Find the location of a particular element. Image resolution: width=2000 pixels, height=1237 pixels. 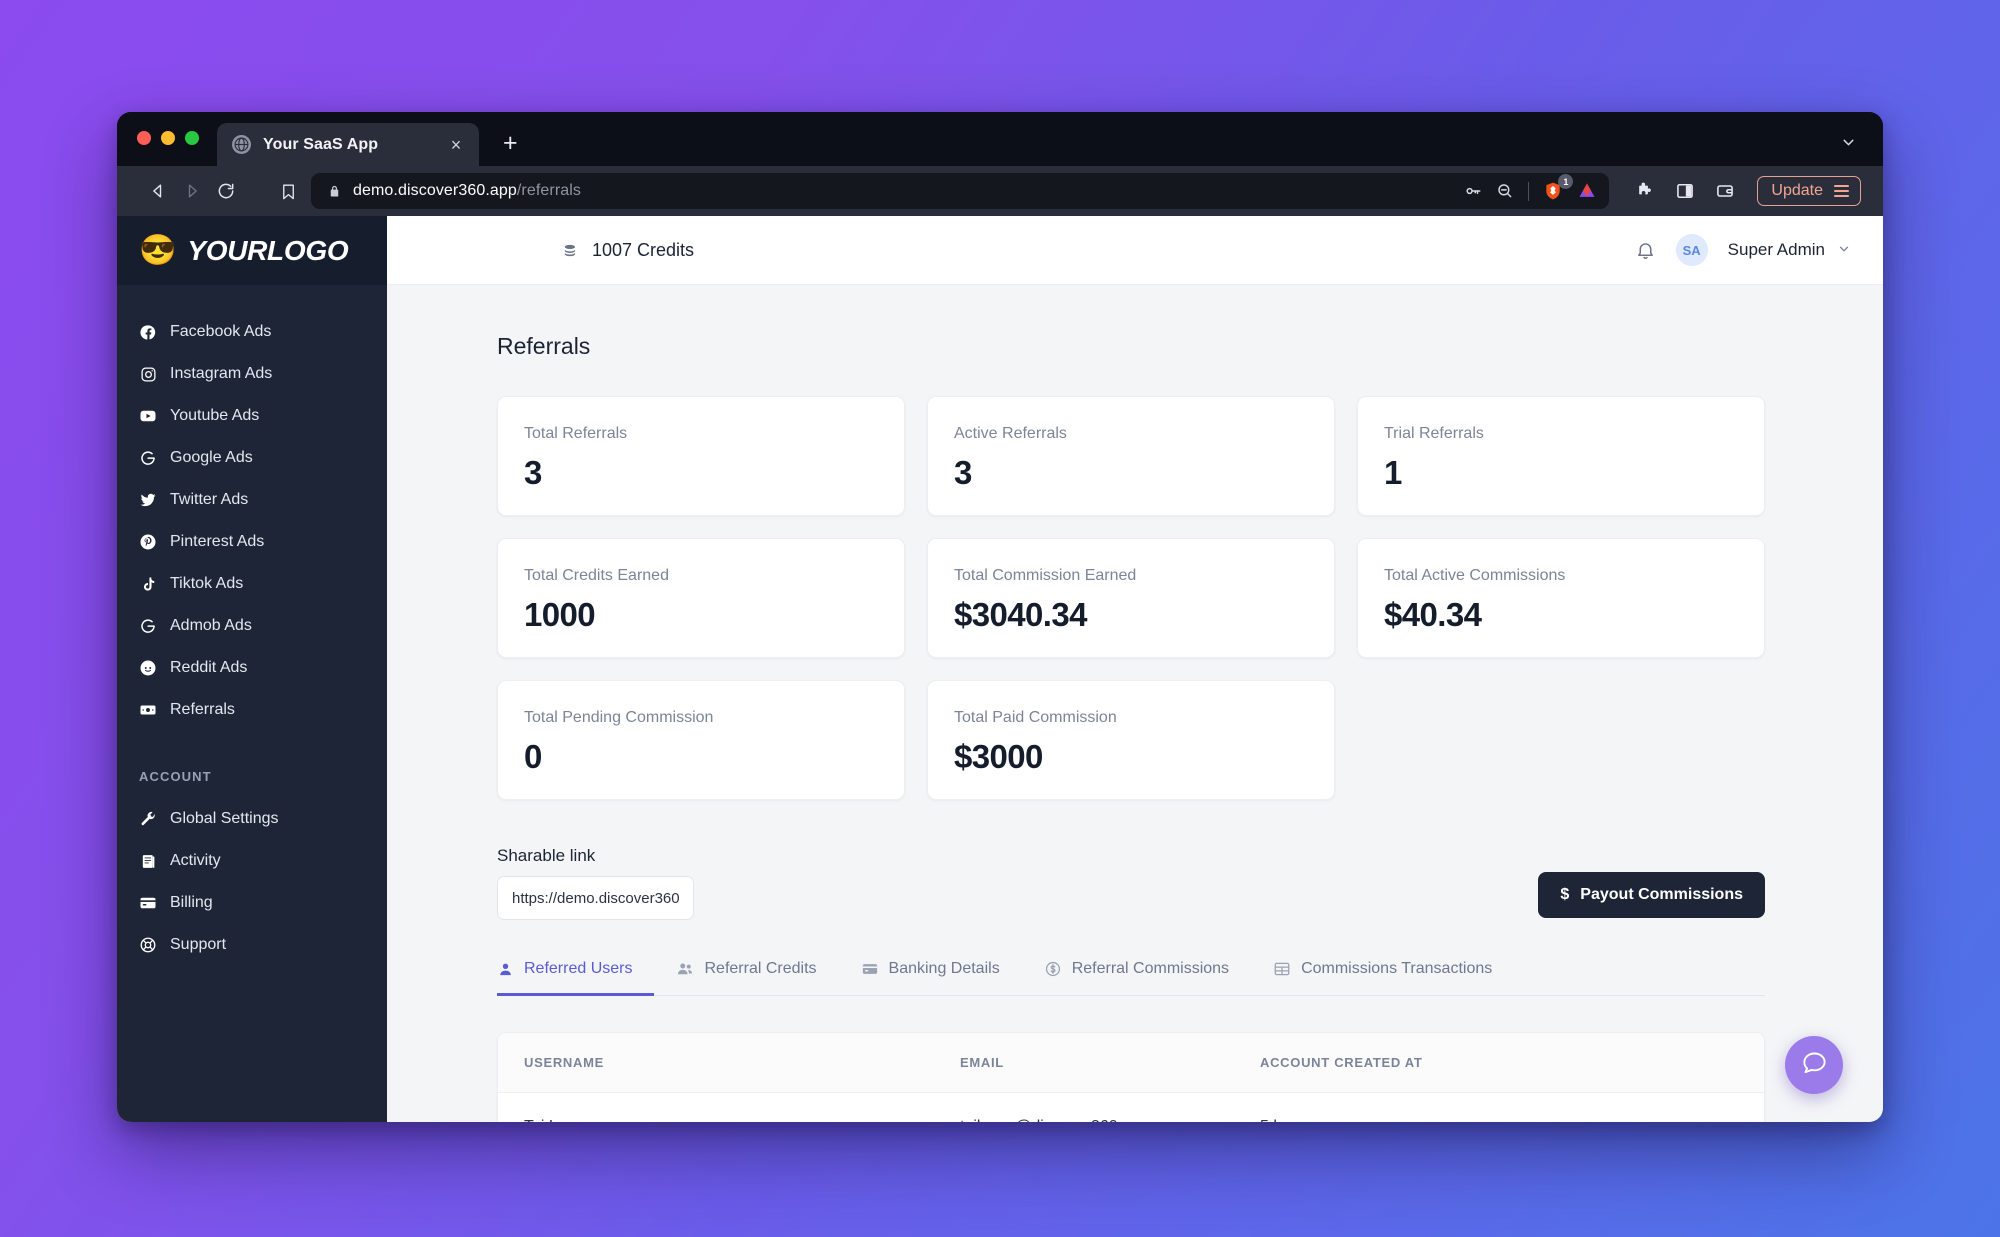

sidebar-item-instagram-ads: Instagram Ads is located at coordinates (252, 374).